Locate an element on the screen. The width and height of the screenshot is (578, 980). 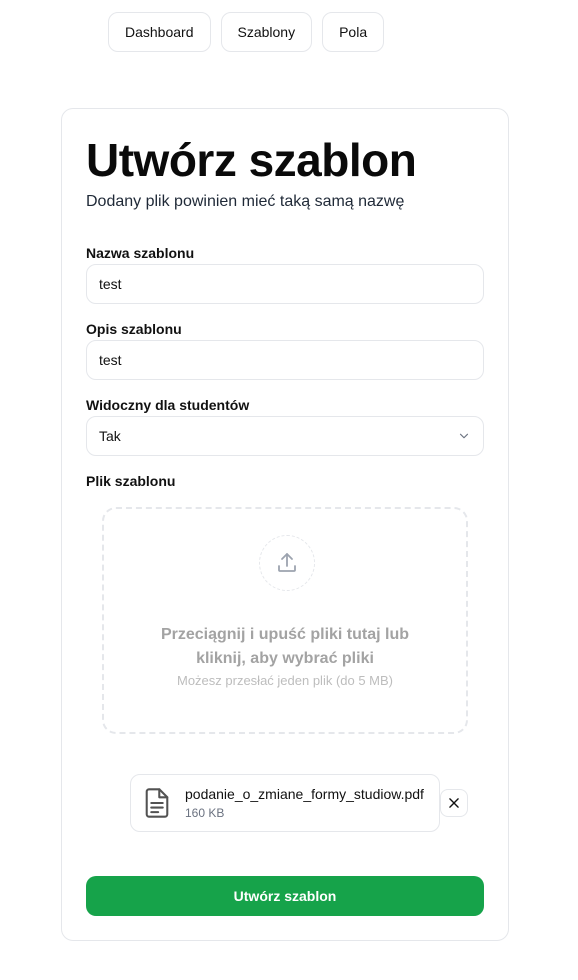
top-navigation: Dashboard Szablony Pola is located at coordinates (246, 32).